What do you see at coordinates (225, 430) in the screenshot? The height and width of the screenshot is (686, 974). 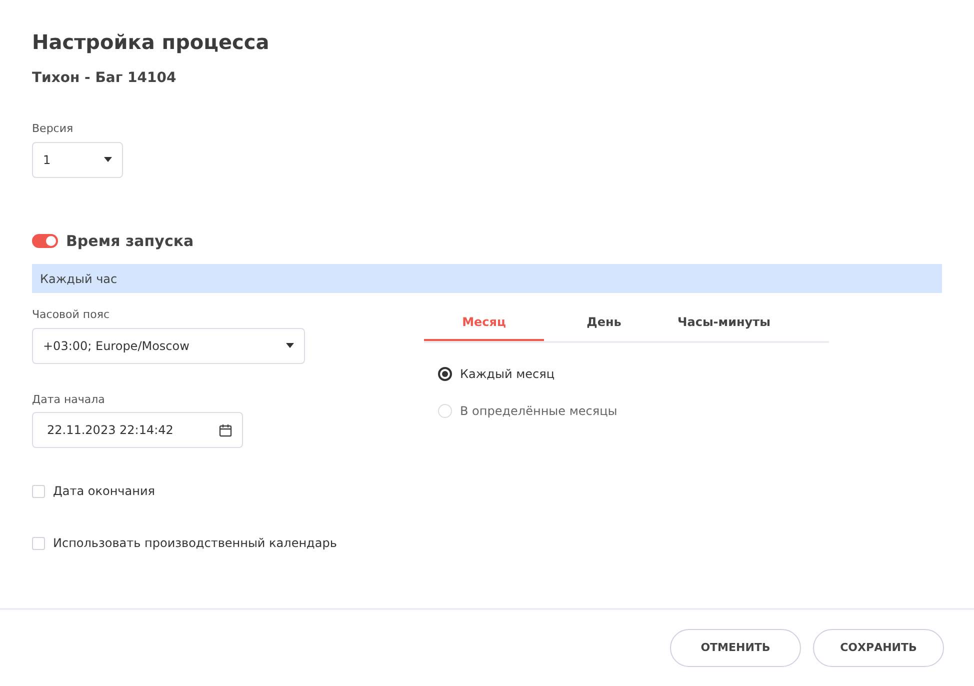 I see `calendar-icon` at bounding box center [225, 430].